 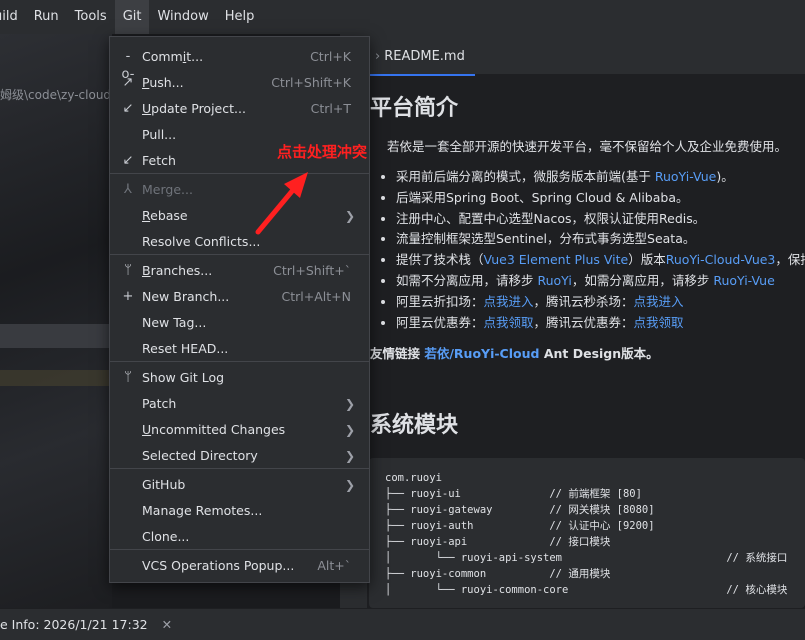 What do you see at coordinates (481, 353) in the screenshot?
I see `friend-link: 若依/RuoYi-Cloud` at bounding box center [481, 353].